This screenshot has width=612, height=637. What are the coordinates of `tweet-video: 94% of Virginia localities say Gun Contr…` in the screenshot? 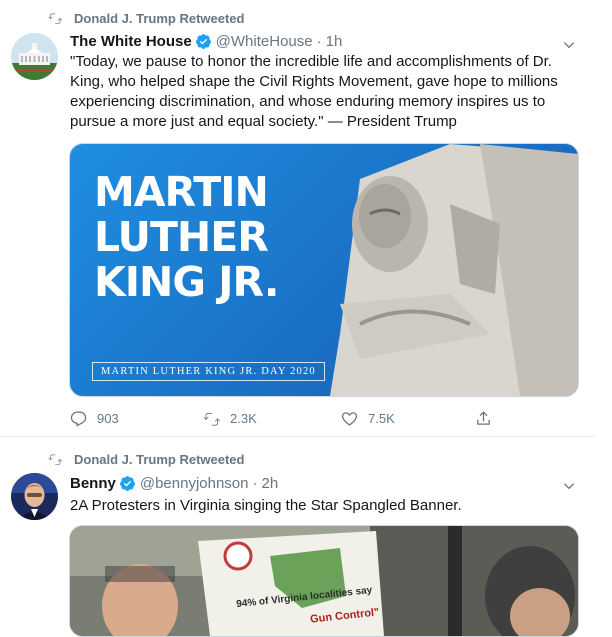 It's located at (324, 581).